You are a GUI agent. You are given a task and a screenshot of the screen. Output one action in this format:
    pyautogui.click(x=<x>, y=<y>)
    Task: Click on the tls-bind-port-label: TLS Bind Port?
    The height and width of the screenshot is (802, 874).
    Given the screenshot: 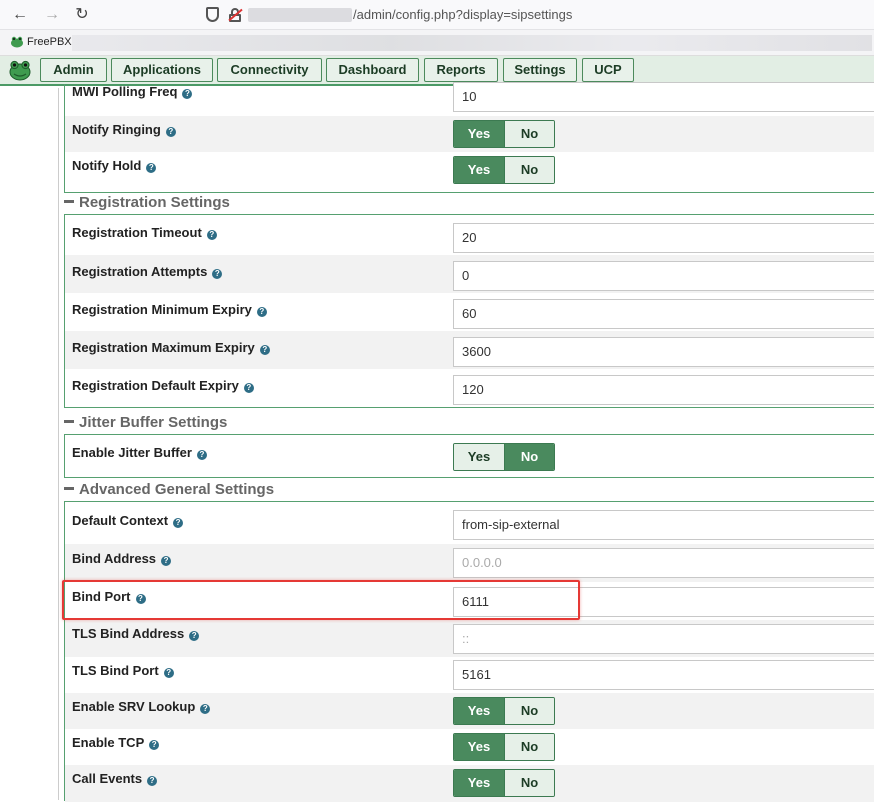 What is the action you would take?
    pyautogui.click(x=123, y=670)
    